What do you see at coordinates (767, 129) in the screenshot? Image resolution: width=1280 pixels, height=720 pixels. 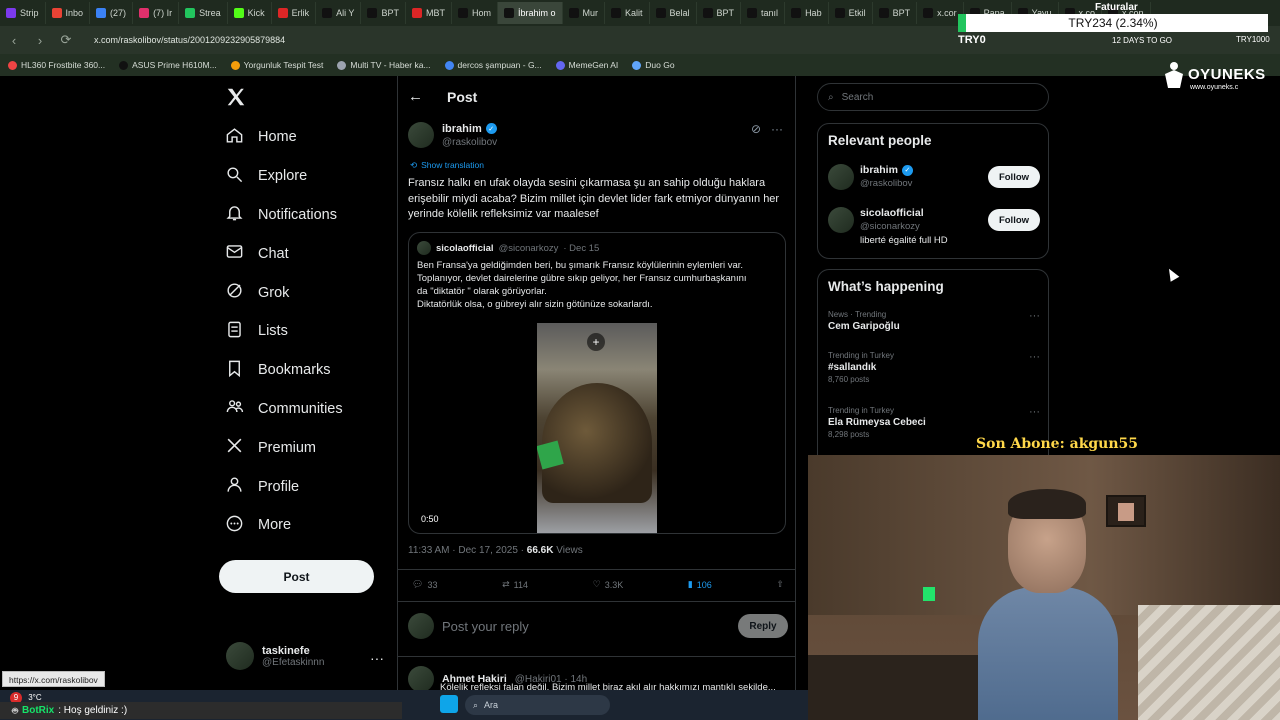 I see `post-top-actions: ⊘ ···` at bounding box center [767, 129].